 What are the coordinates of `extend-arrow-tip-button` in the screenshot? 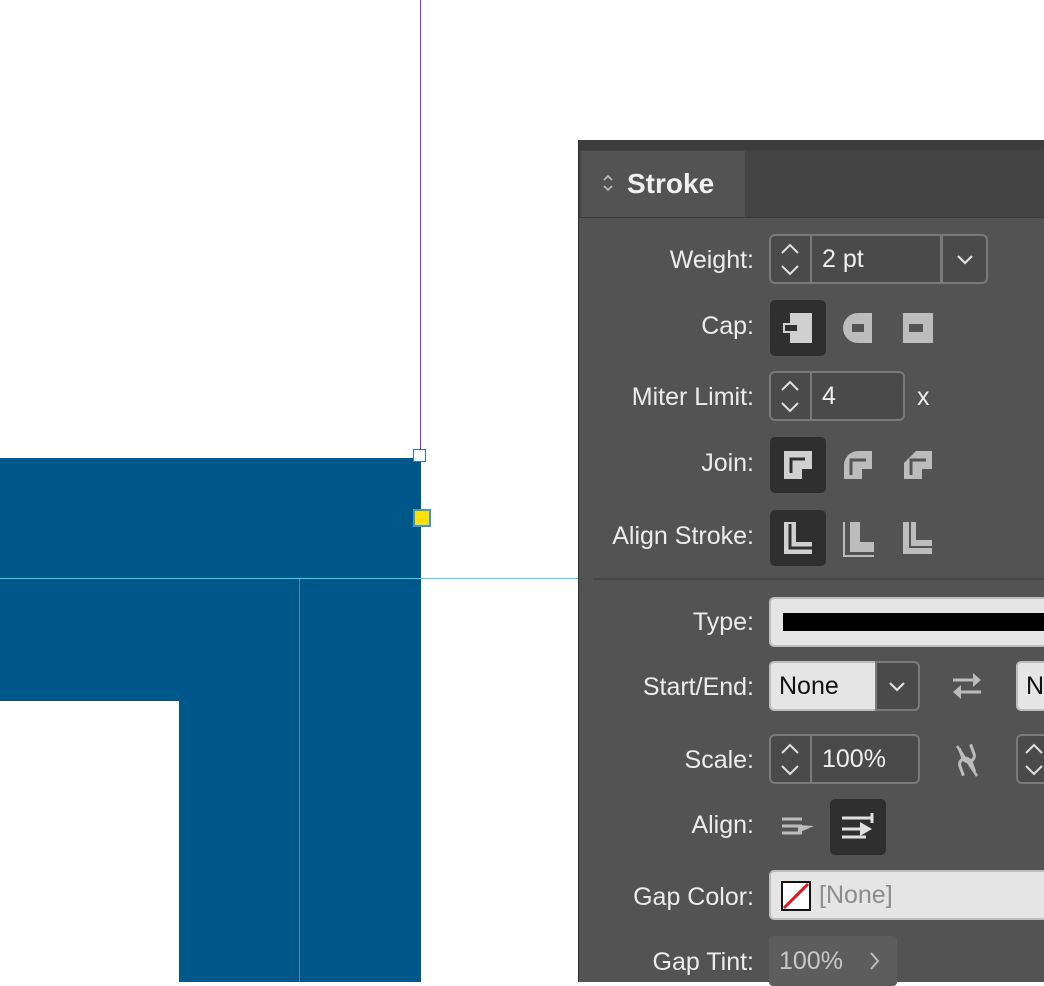 It's located at (798, 827).